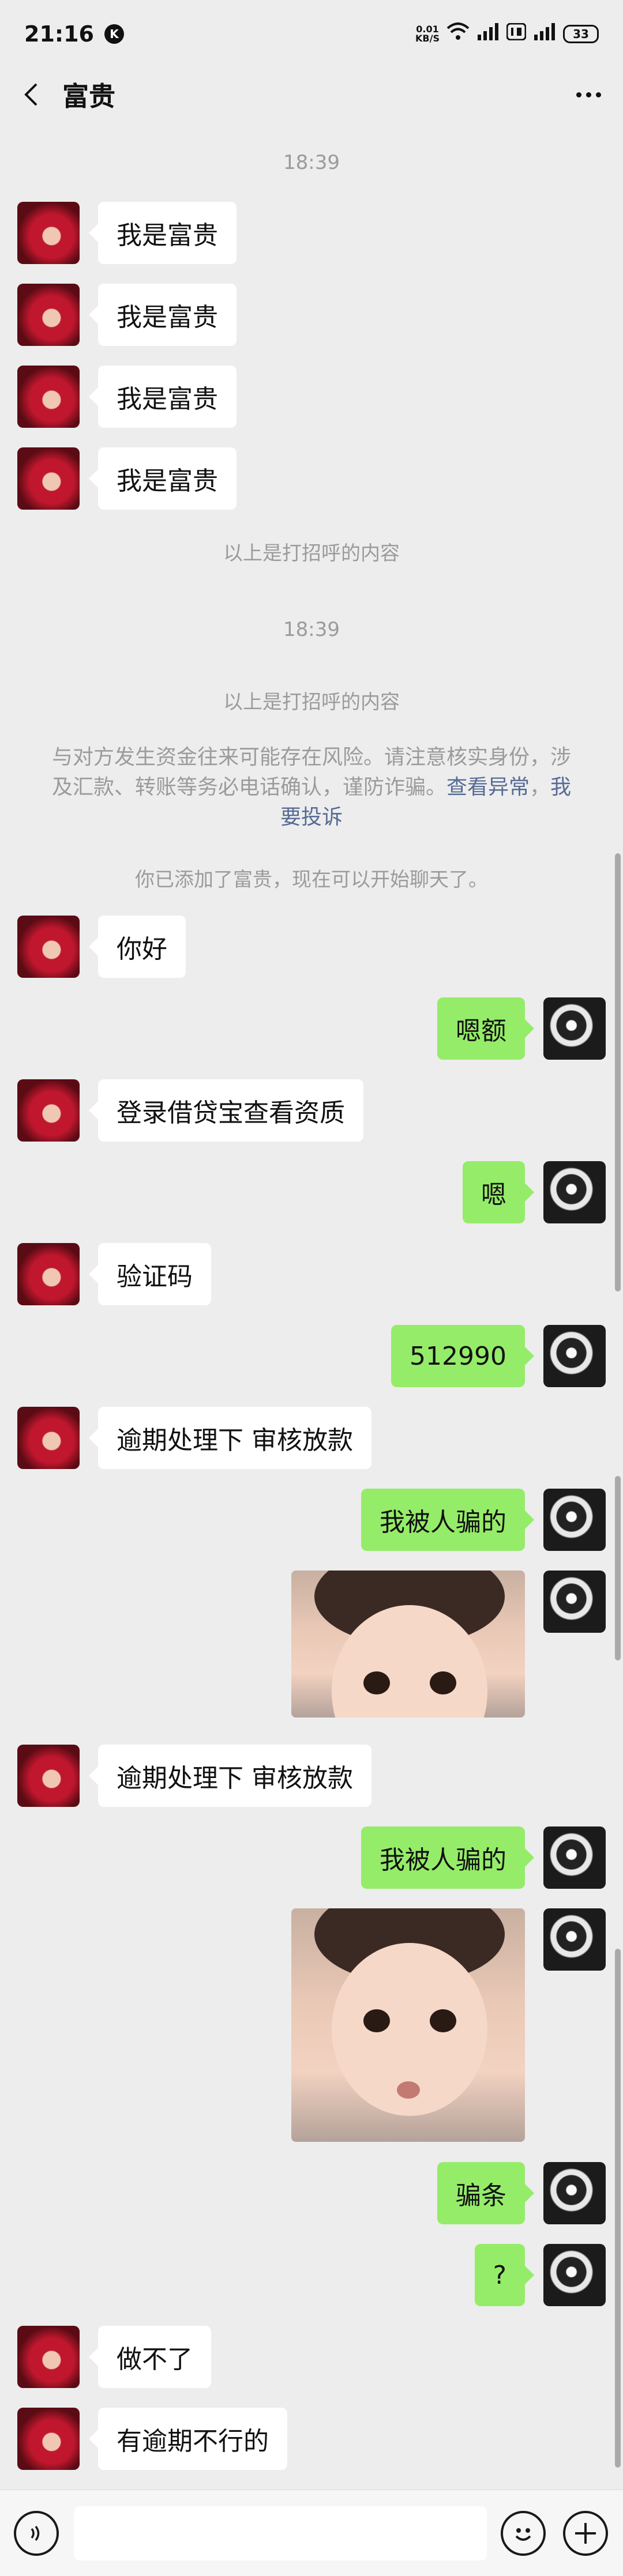 This screenshot has width=623, height=2576. What do you see at coordinates (462, 1356) in the screenshot?
I see `message-bubble: 512990` at bounding box center [462, 1356].